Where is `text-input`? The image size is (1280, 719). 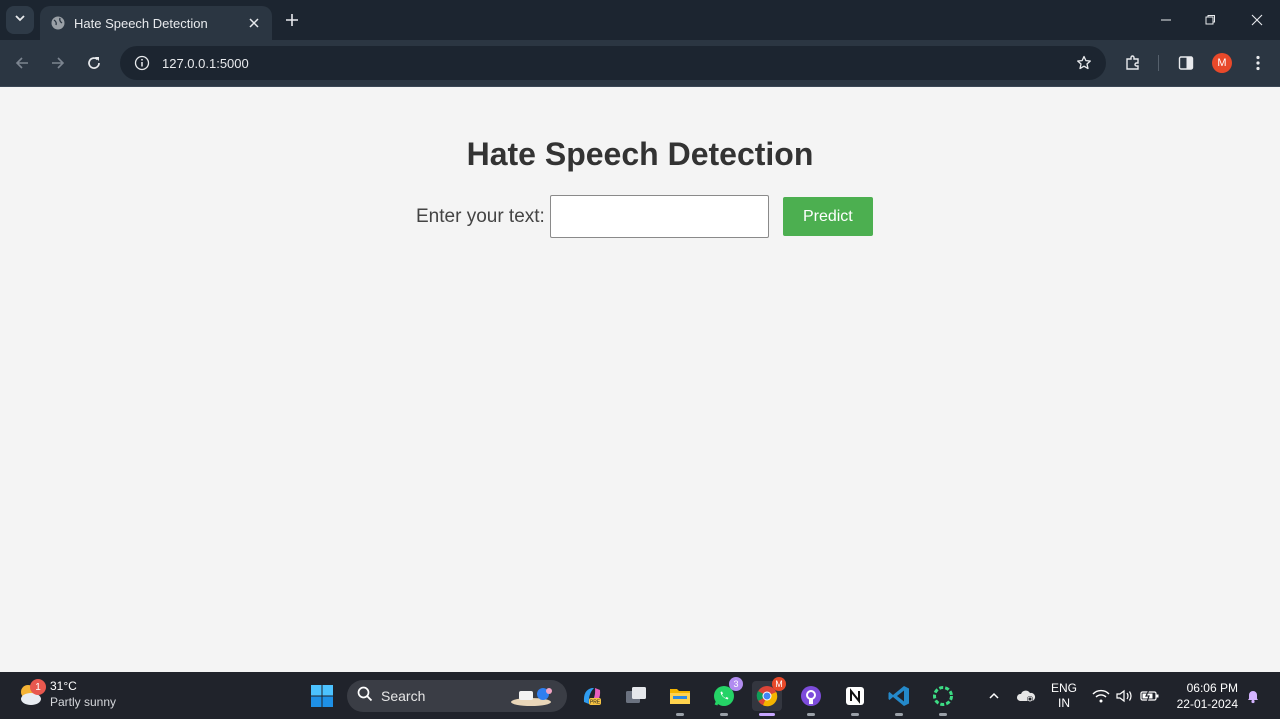 text-input is located at coordinates (659, 216).